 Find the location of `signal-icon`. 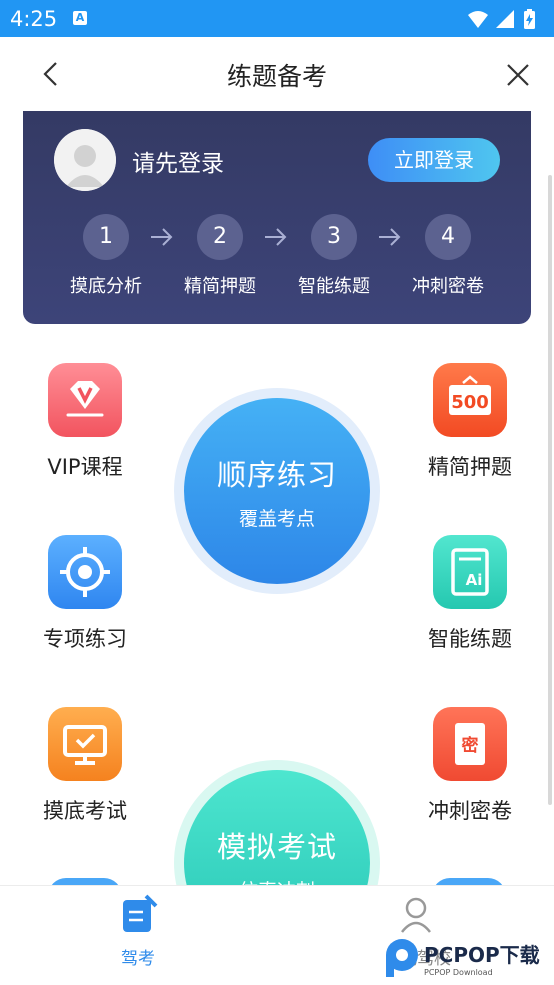

signal-icon is located at coordinates (505, 19).